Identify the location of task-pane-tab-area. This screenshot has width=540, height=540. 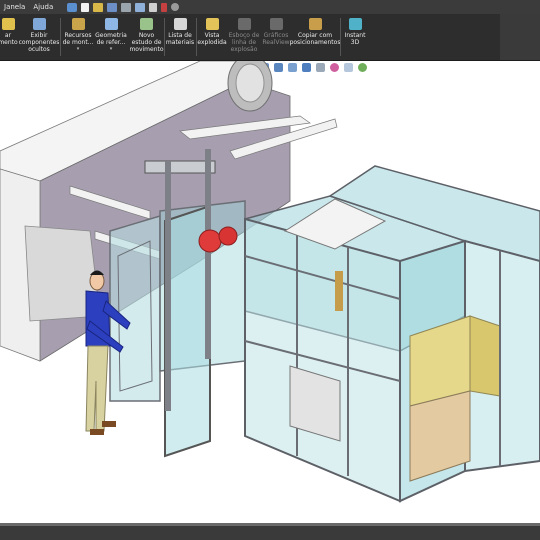
(520, 37).